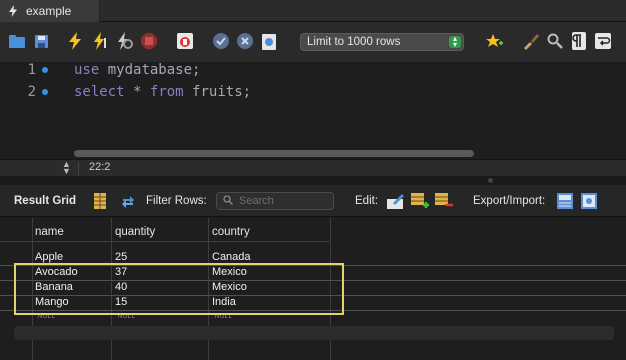 The height and width of the screenshot is (360, 626). Describe the element at coordinates (121, 257) in the screenshot. I see `cell-quantity: 25` at that location.